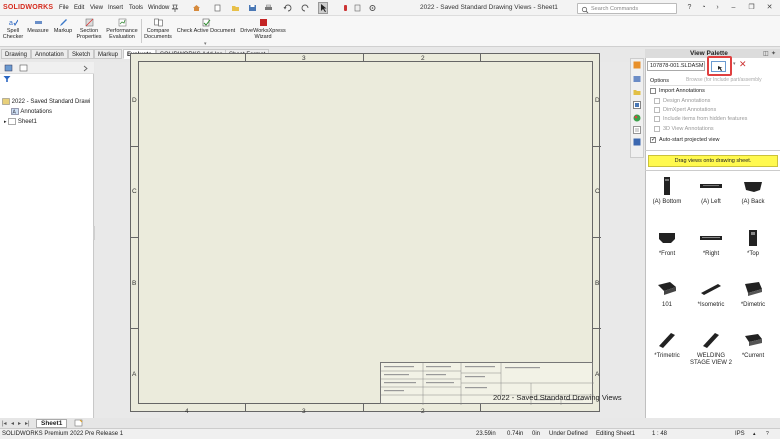  Describe the element at coordinates (773, 53) in the screenshot. I see `palette-autoshow-icon: ✦` at that location.